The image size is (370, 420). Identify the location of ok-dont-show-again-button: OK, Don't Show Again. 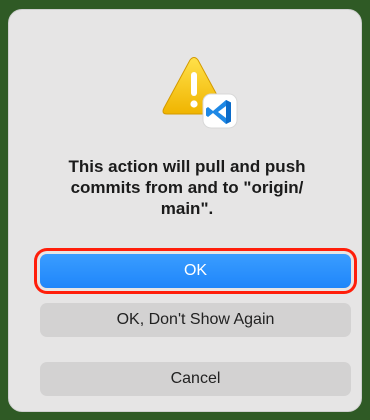
(195, 320).